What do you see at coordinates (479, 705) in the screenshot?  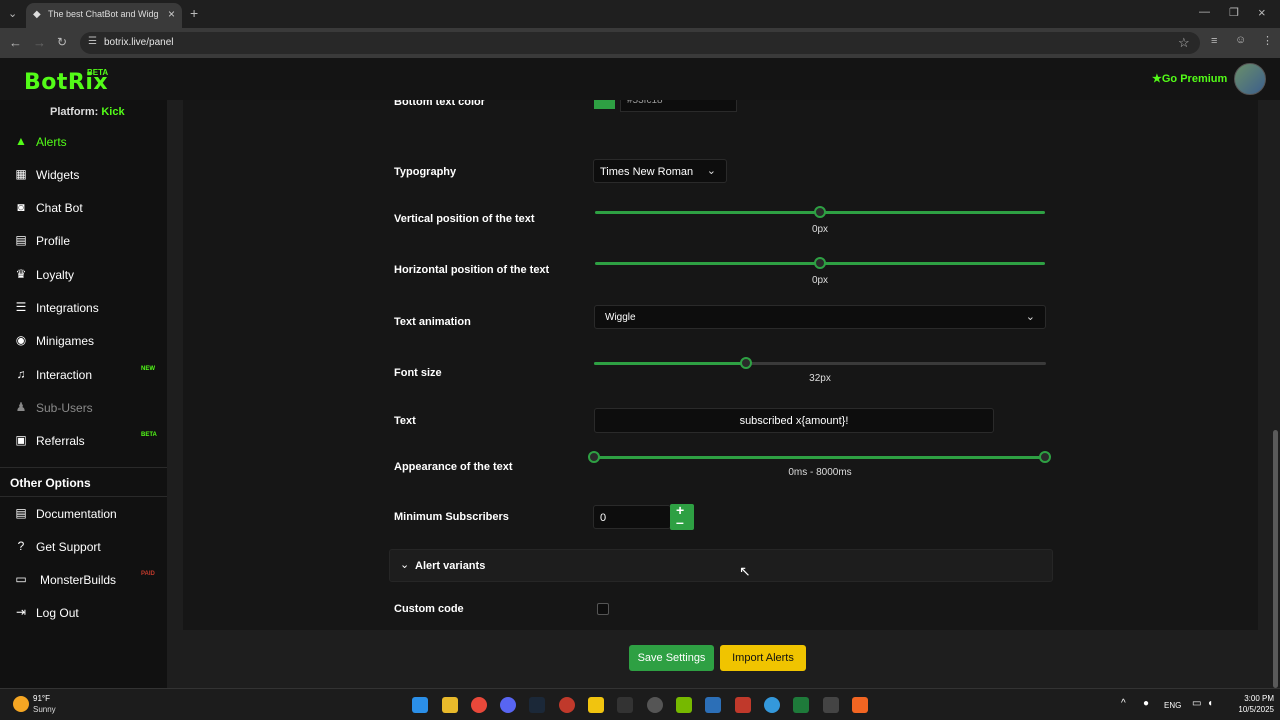 I see `chrome-icon` at bounding box center [479, 705].